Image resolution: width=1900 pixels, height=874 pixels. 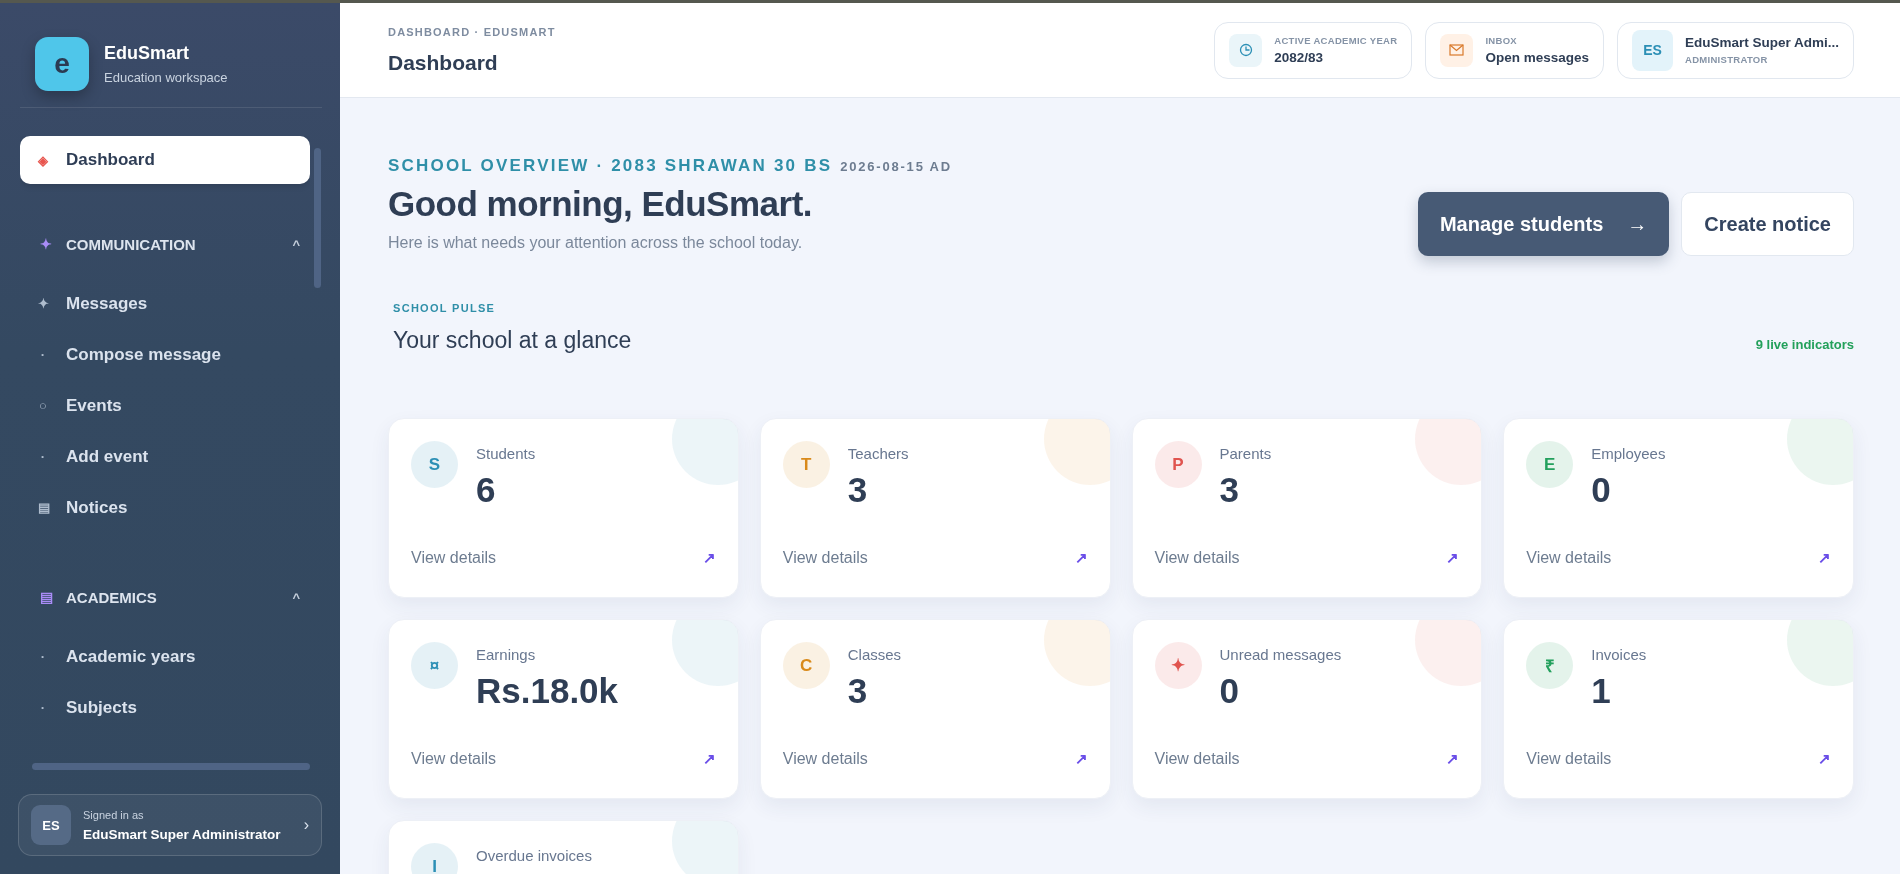 What do you see at coordinates (506, 453) in the screenshot?
I see `stat-label: Students` at bounding box center [506, 453].